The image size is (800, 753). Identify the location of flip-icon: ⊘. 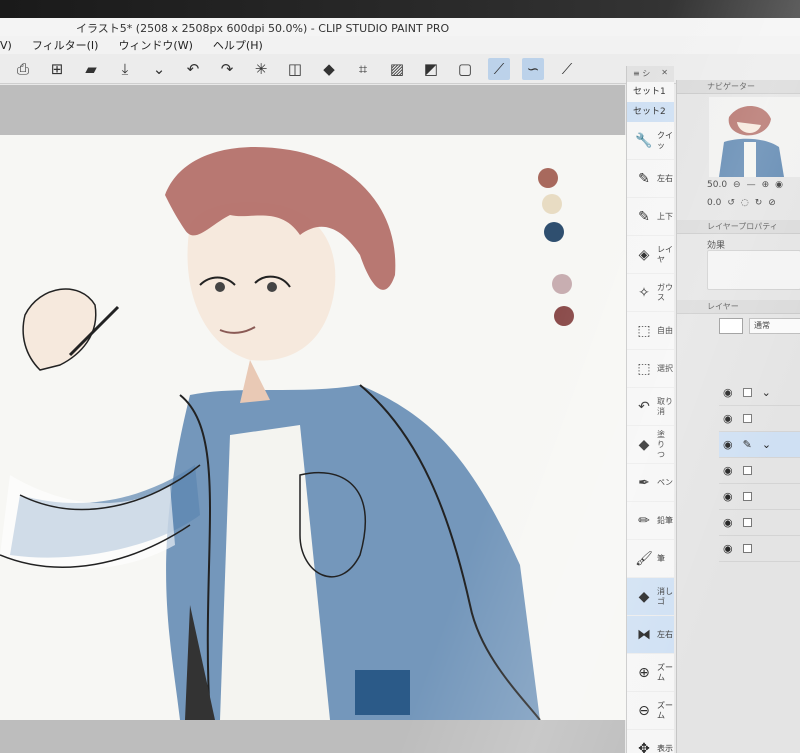
(772, 203).